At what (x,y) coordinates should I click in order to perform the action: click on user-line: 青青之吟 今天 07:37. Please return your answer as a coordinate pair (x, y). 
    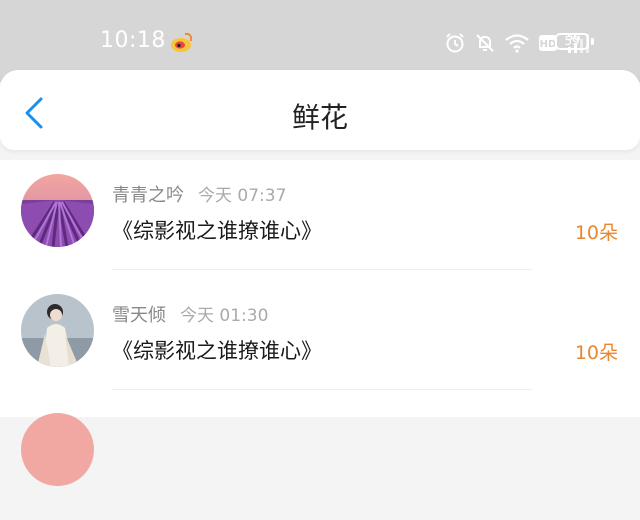
    Looking at the image, I should click on (199, 194).